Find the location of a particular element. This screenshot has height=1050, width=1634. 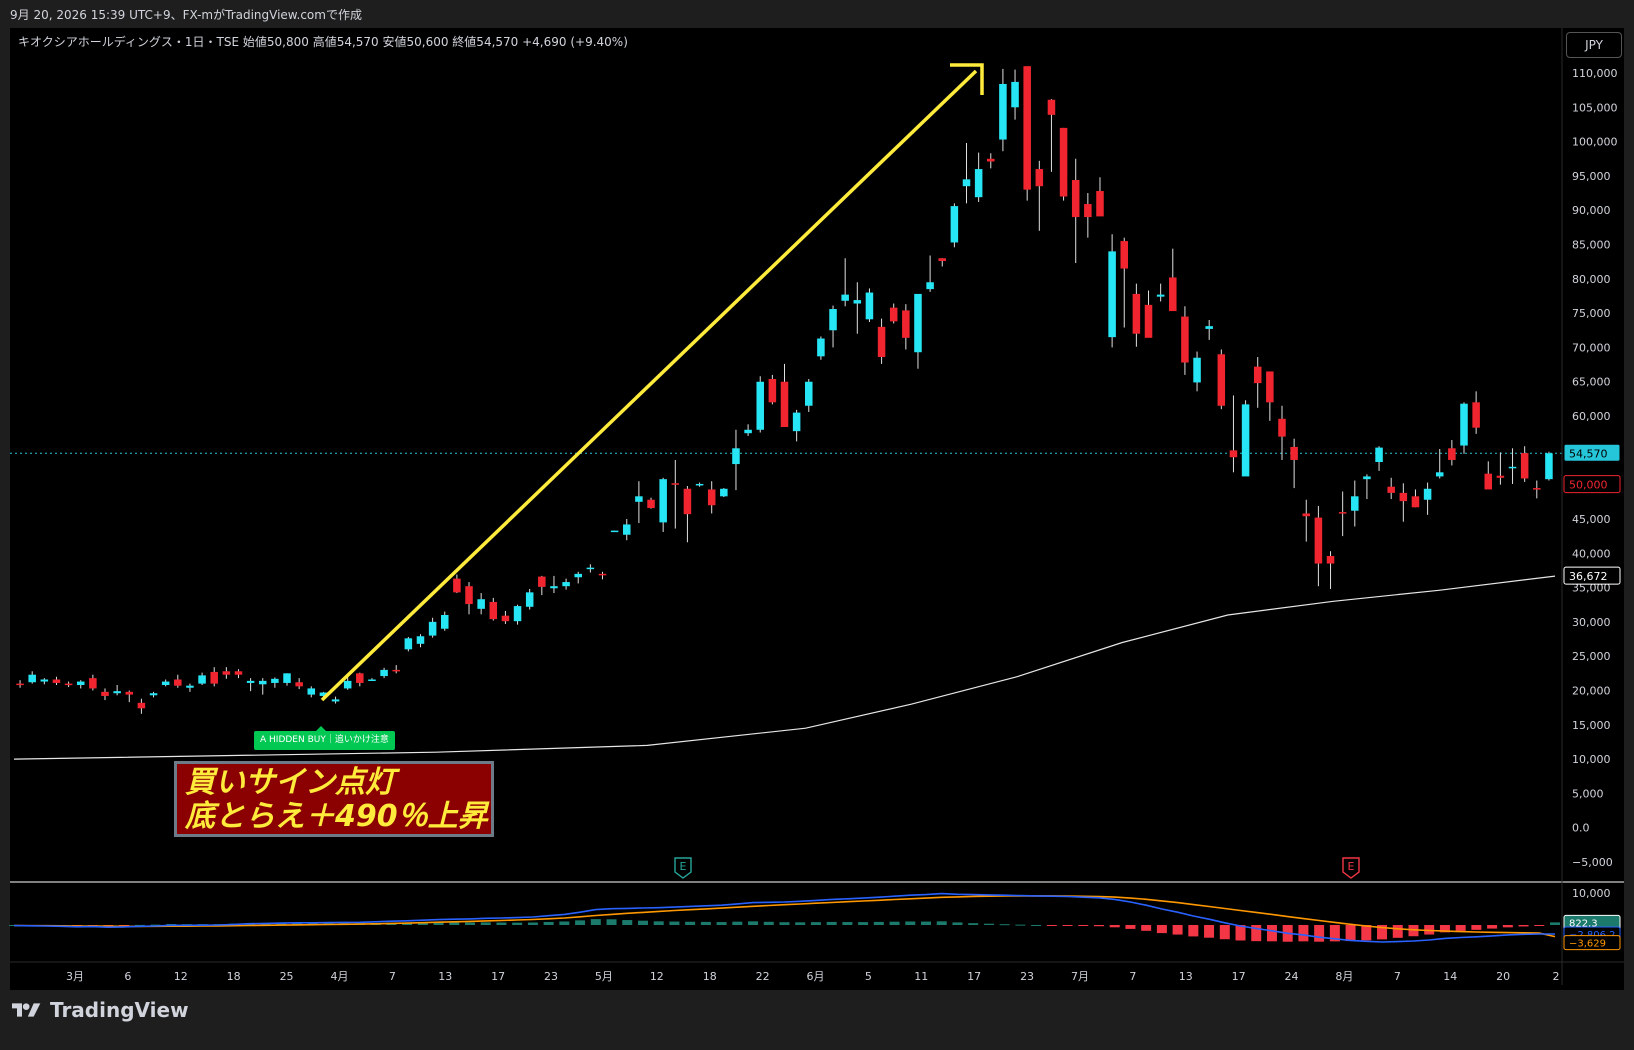

price-tick-label: 90,000 is located at coordinates (1591, 210).